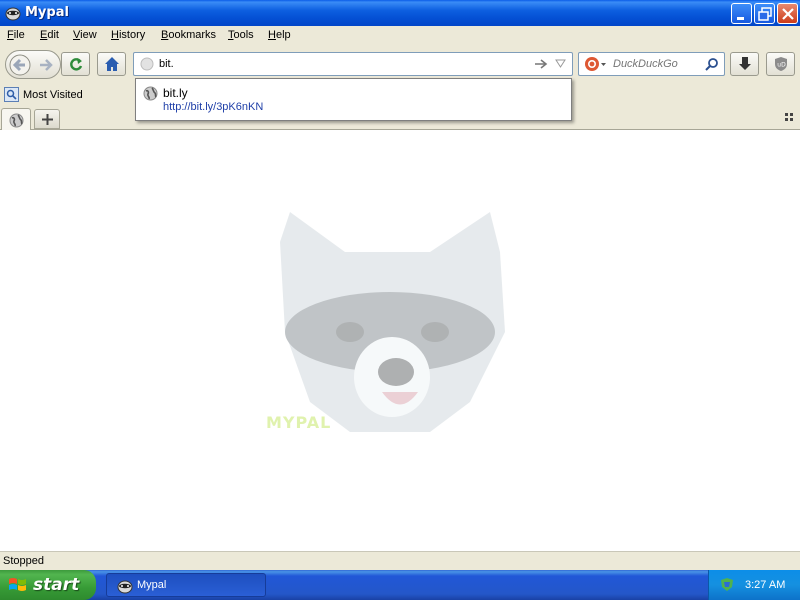  What do you see at coordinates (400, 585) in the screenshot?
I see `taskbar: start Mypal 3:27 AM` at bounding box center [400, 585].